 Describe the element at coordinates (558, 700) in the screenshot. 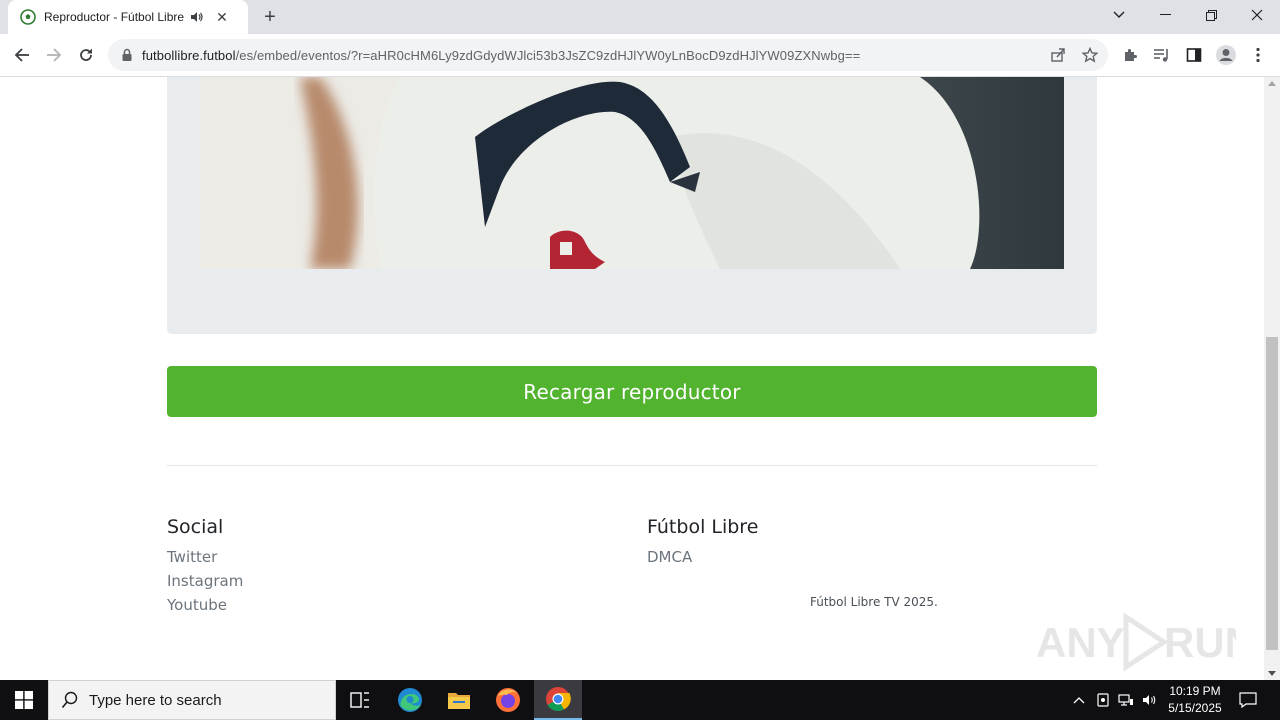

I see `chrome-icon` at that location.